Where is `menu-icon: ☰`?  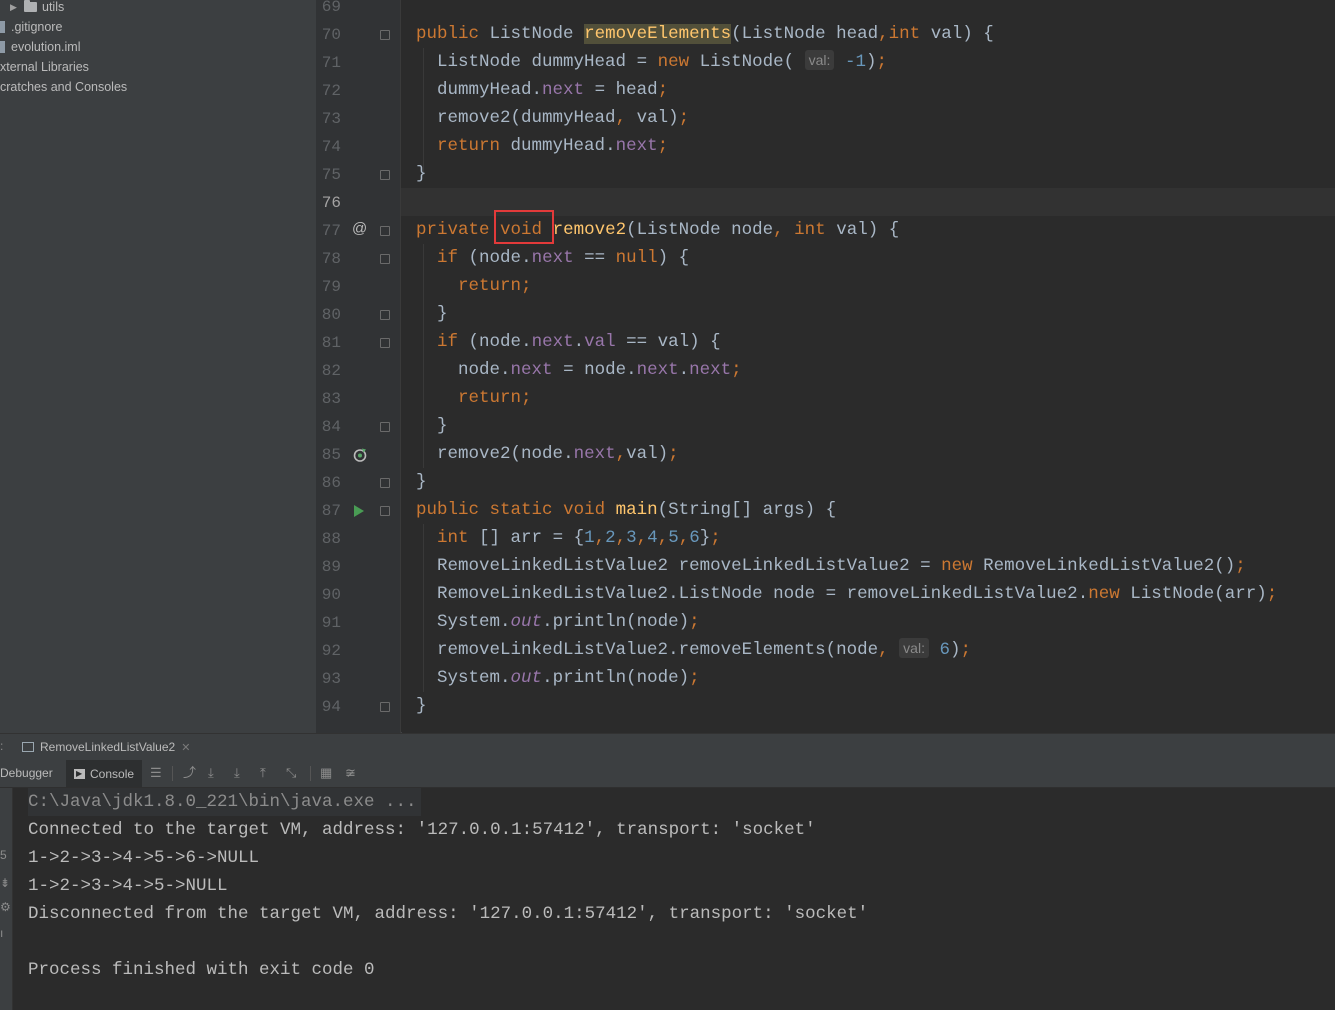 menu-icon: ☰ is located at coordinates (156, 773).